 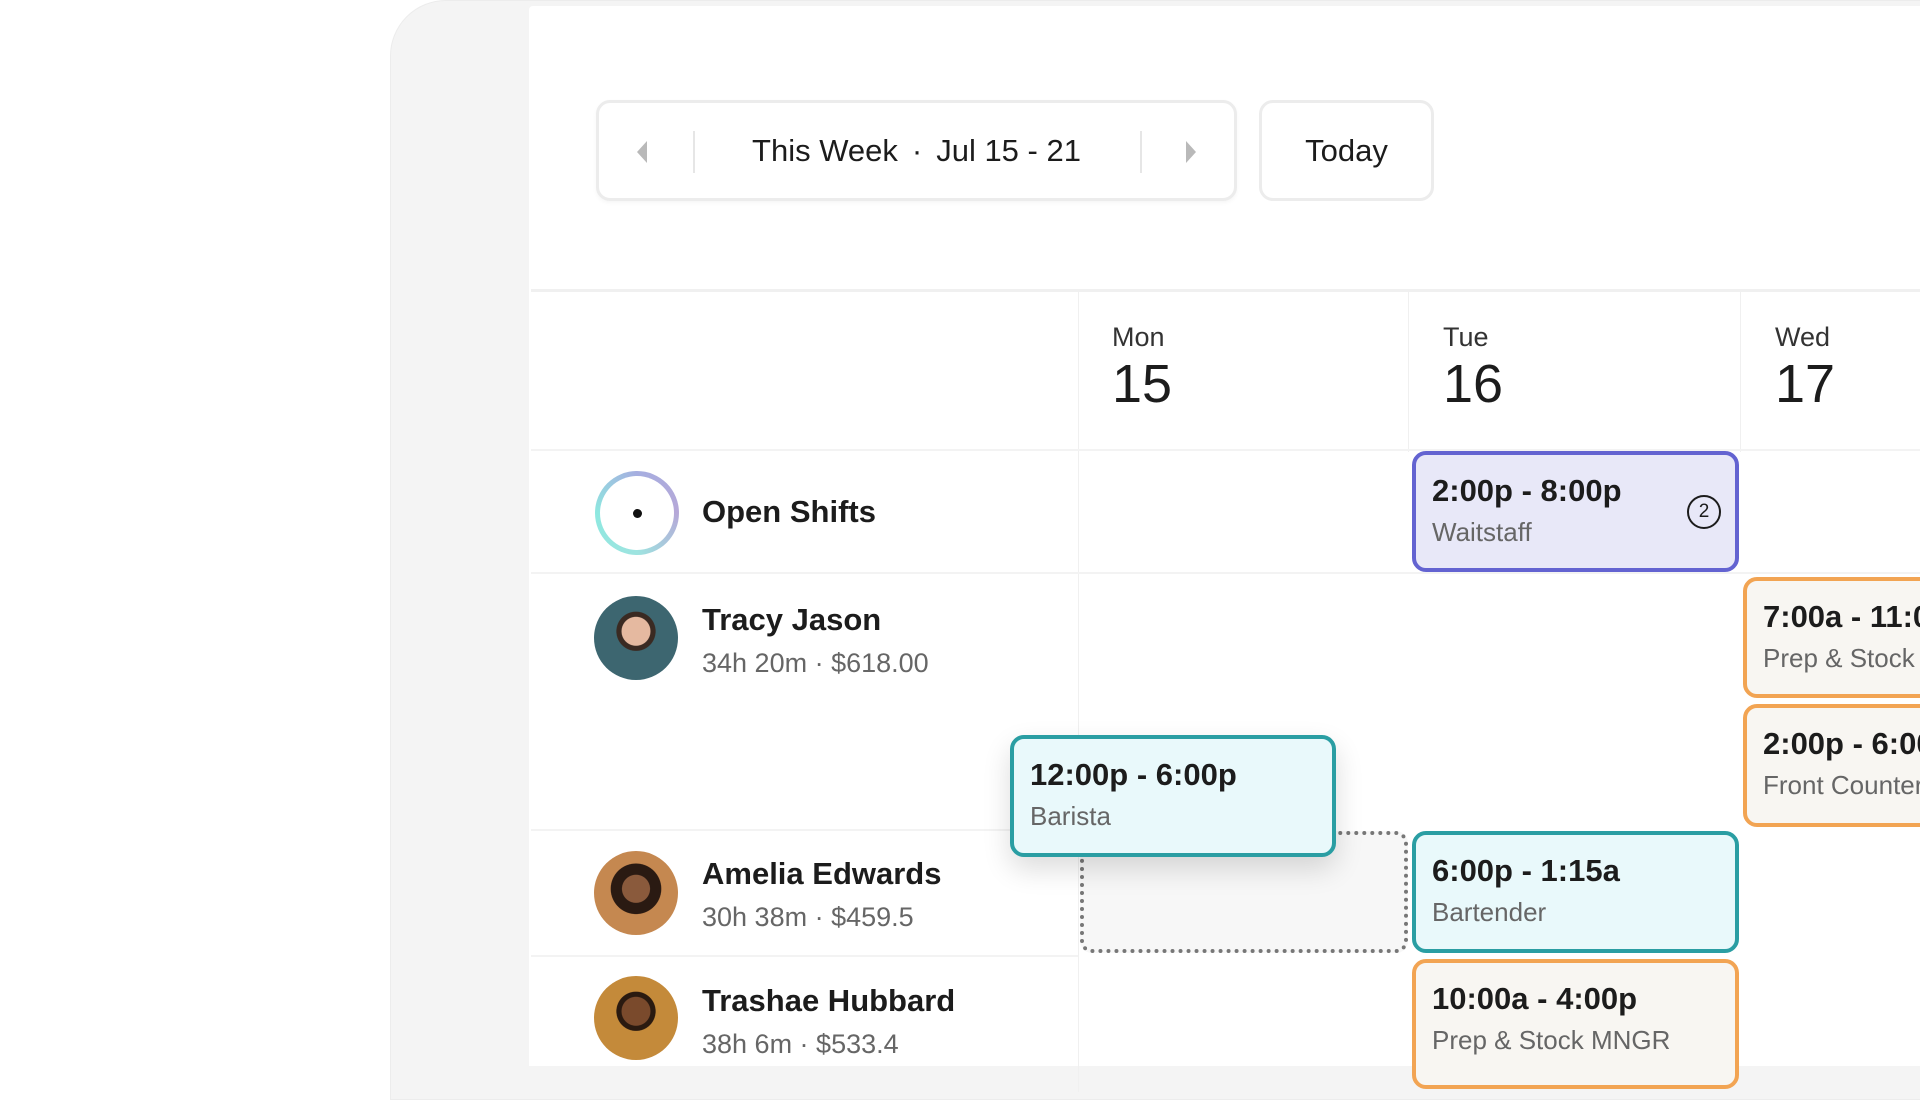 I want to click on row-summary: 38h 6m · $533.4, so click(x=800, y=1044).